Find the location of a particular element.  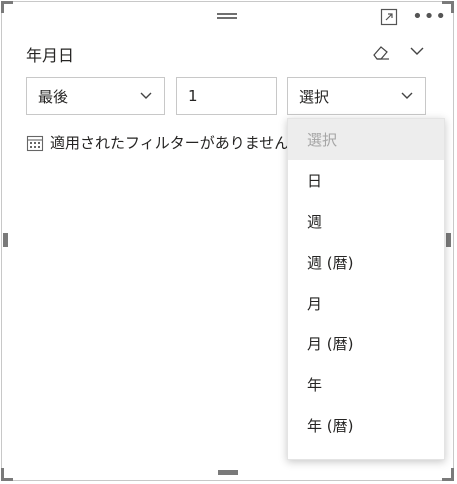

count-value: 1 is located at coordinates (193, 96).